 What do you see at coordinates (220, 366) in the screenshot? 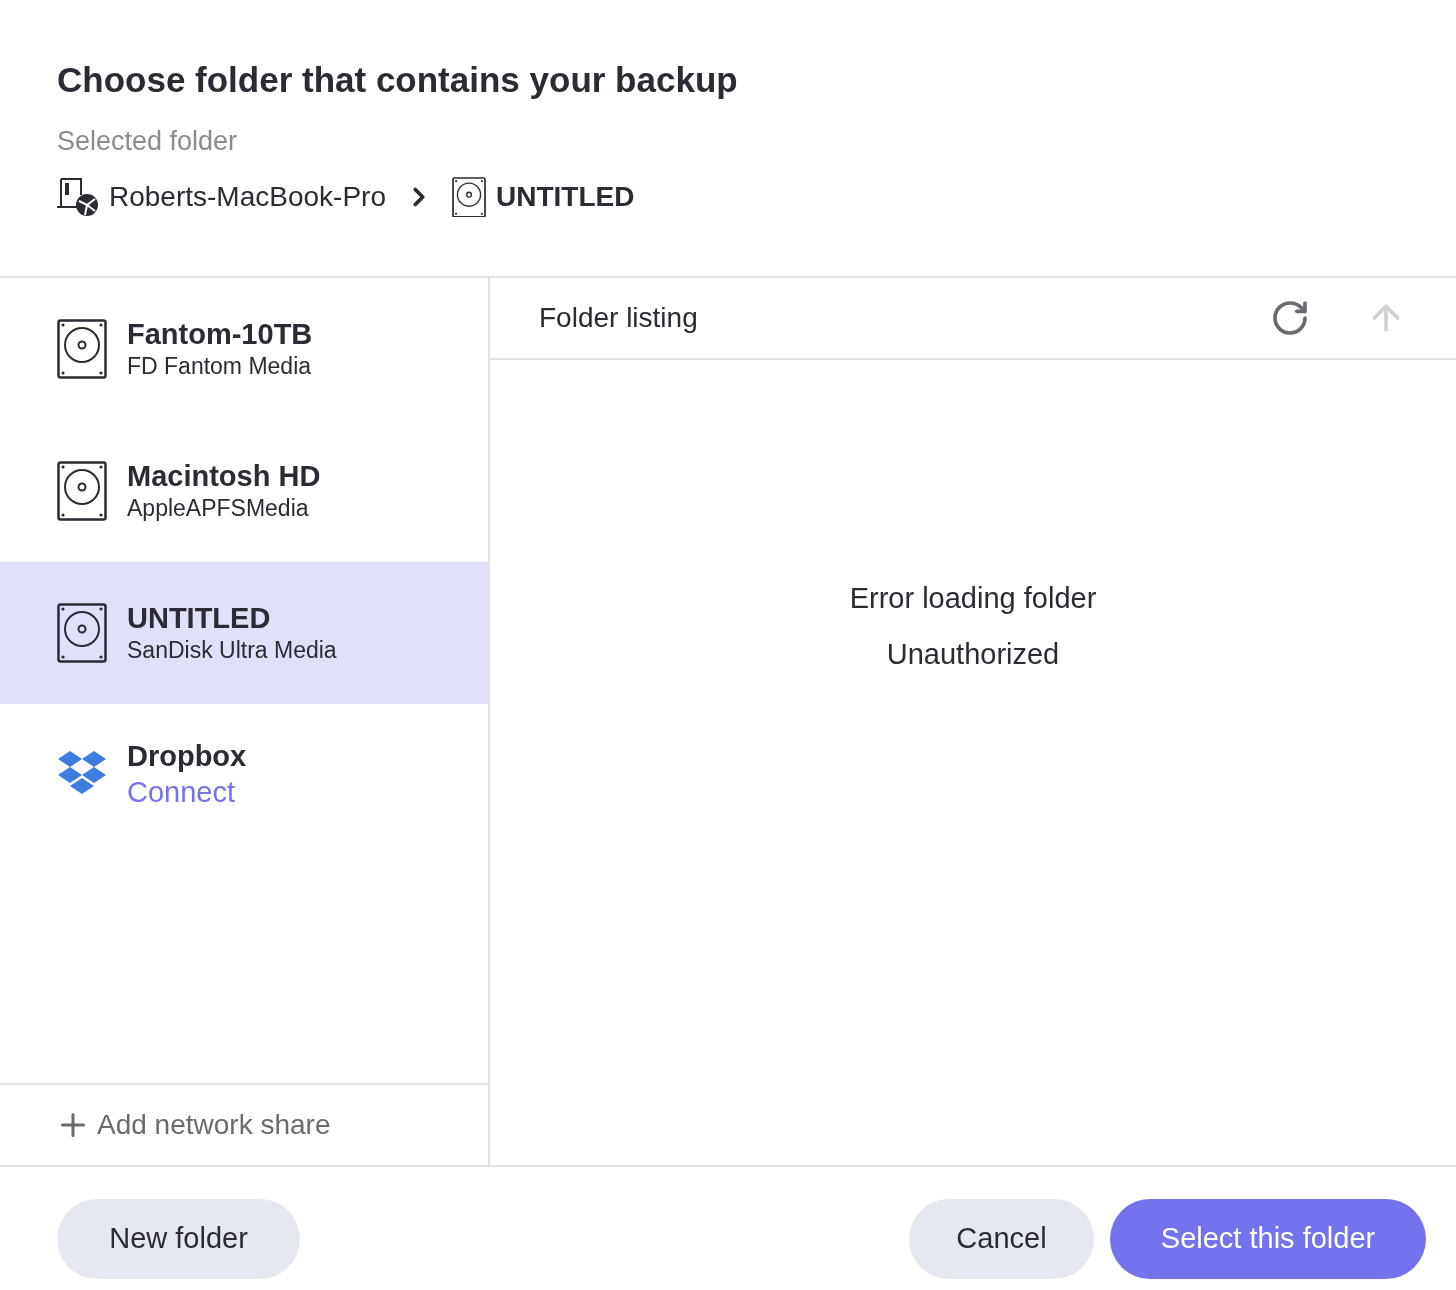
I see `location-subtitle: FD Fantom Media` at bounding box center [220, 366].